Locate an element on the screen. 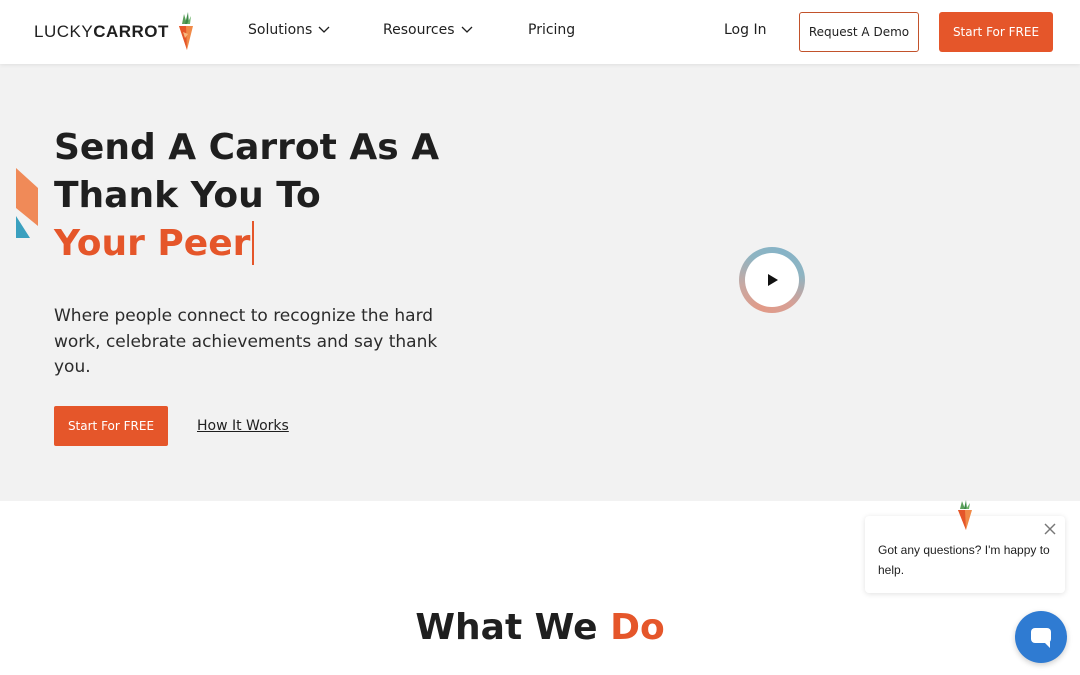 This screenshot has height=675, width=1080. nav-solutions: Solutions is located at coordinates (289, 30).